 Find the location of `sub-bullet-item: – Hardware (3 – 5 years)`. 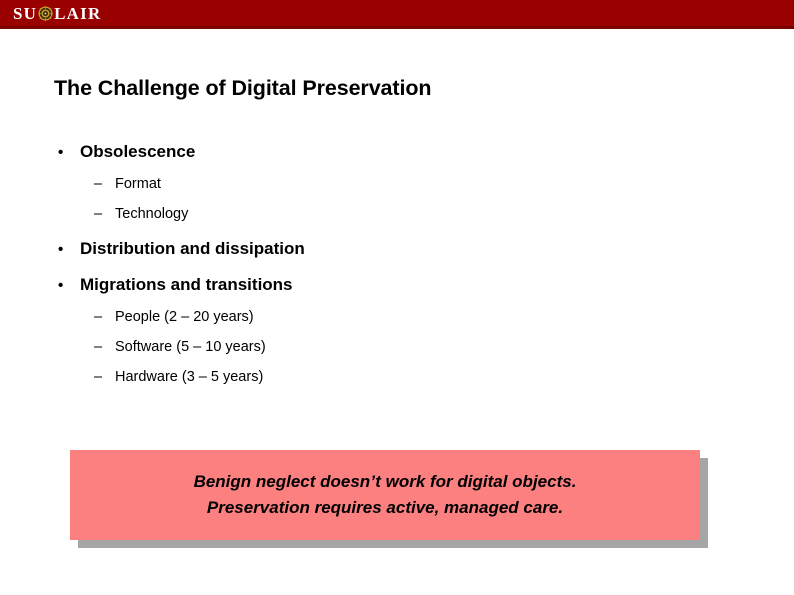

sub-bullet-item: – Hardware (3 – 5 years) is located at coordinates (178, 377).